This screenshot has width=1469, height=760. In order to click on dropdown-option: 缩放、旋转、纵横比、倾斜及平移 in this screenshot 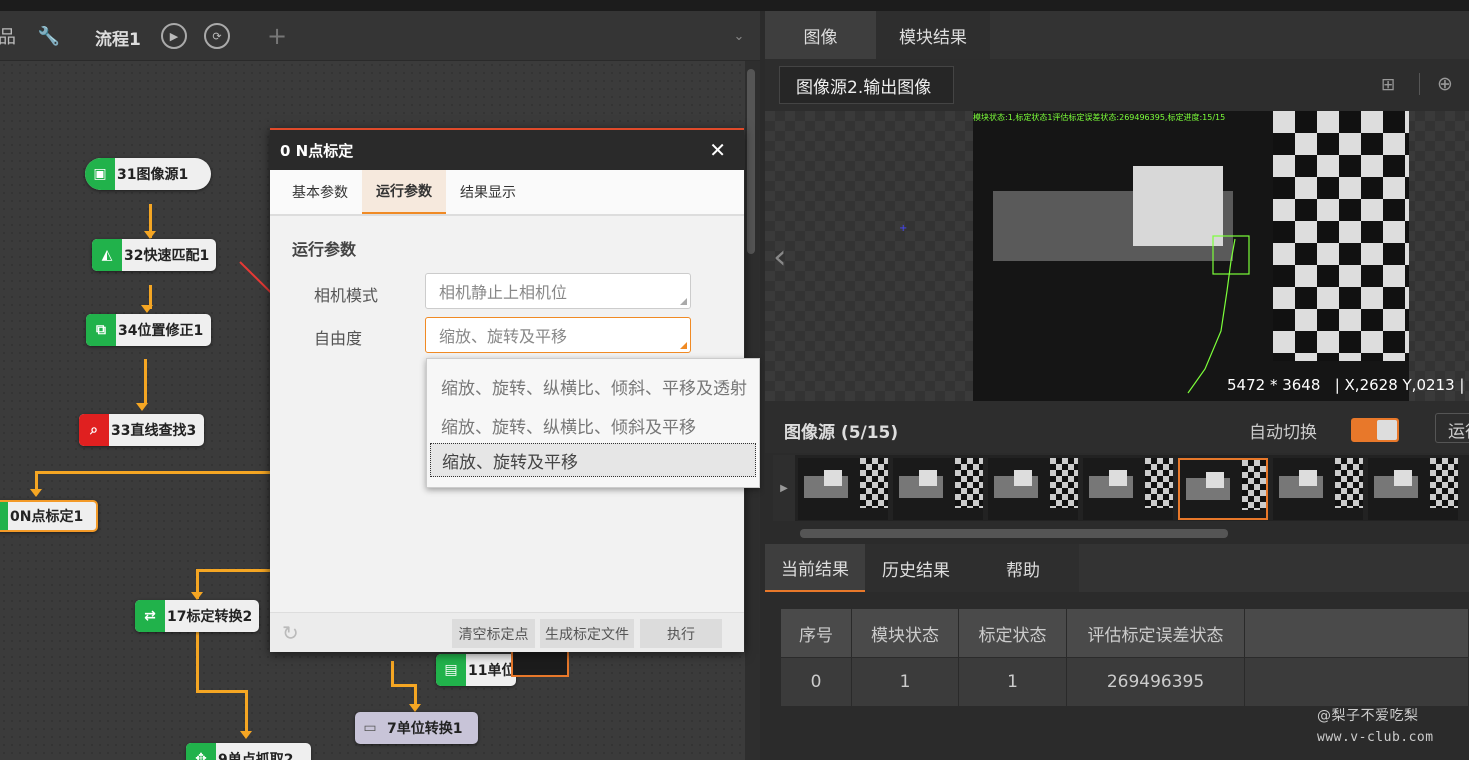, I will do `click(568, 425)`.